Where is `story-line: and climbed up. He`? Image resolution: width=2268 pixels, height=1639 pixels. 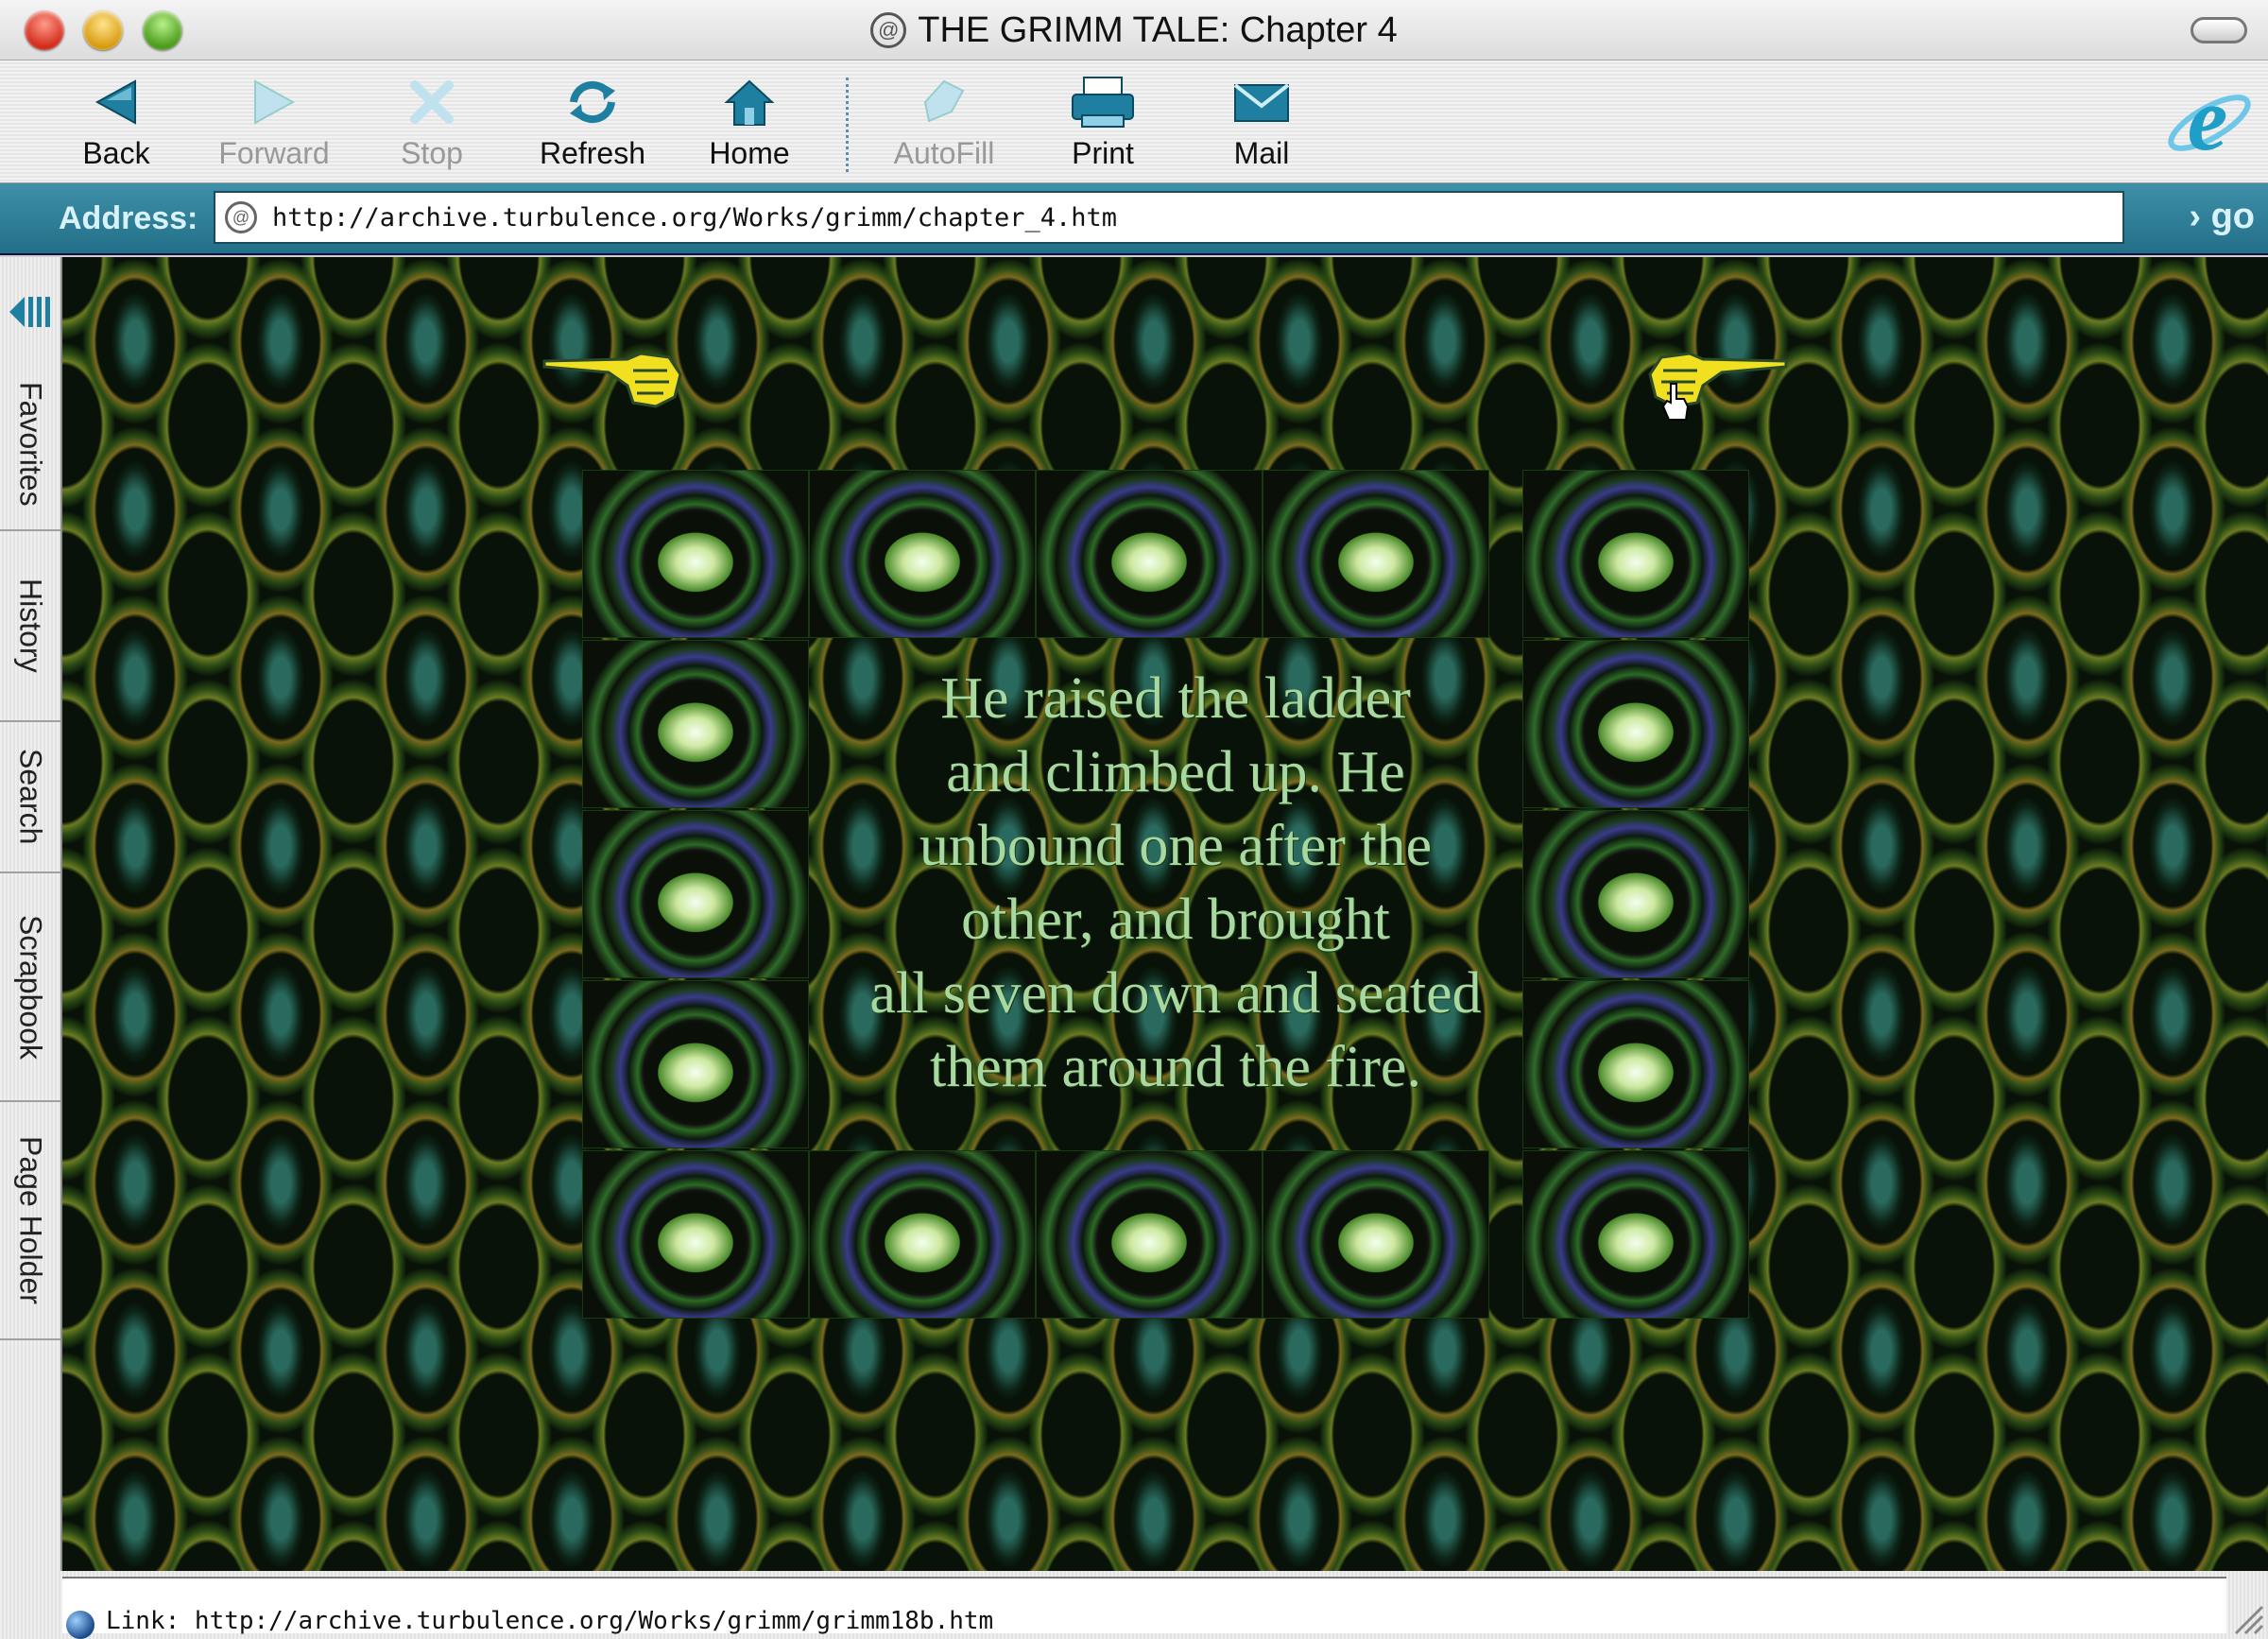 story-line: and climbed up. He is located at coordinates (1175, 772).